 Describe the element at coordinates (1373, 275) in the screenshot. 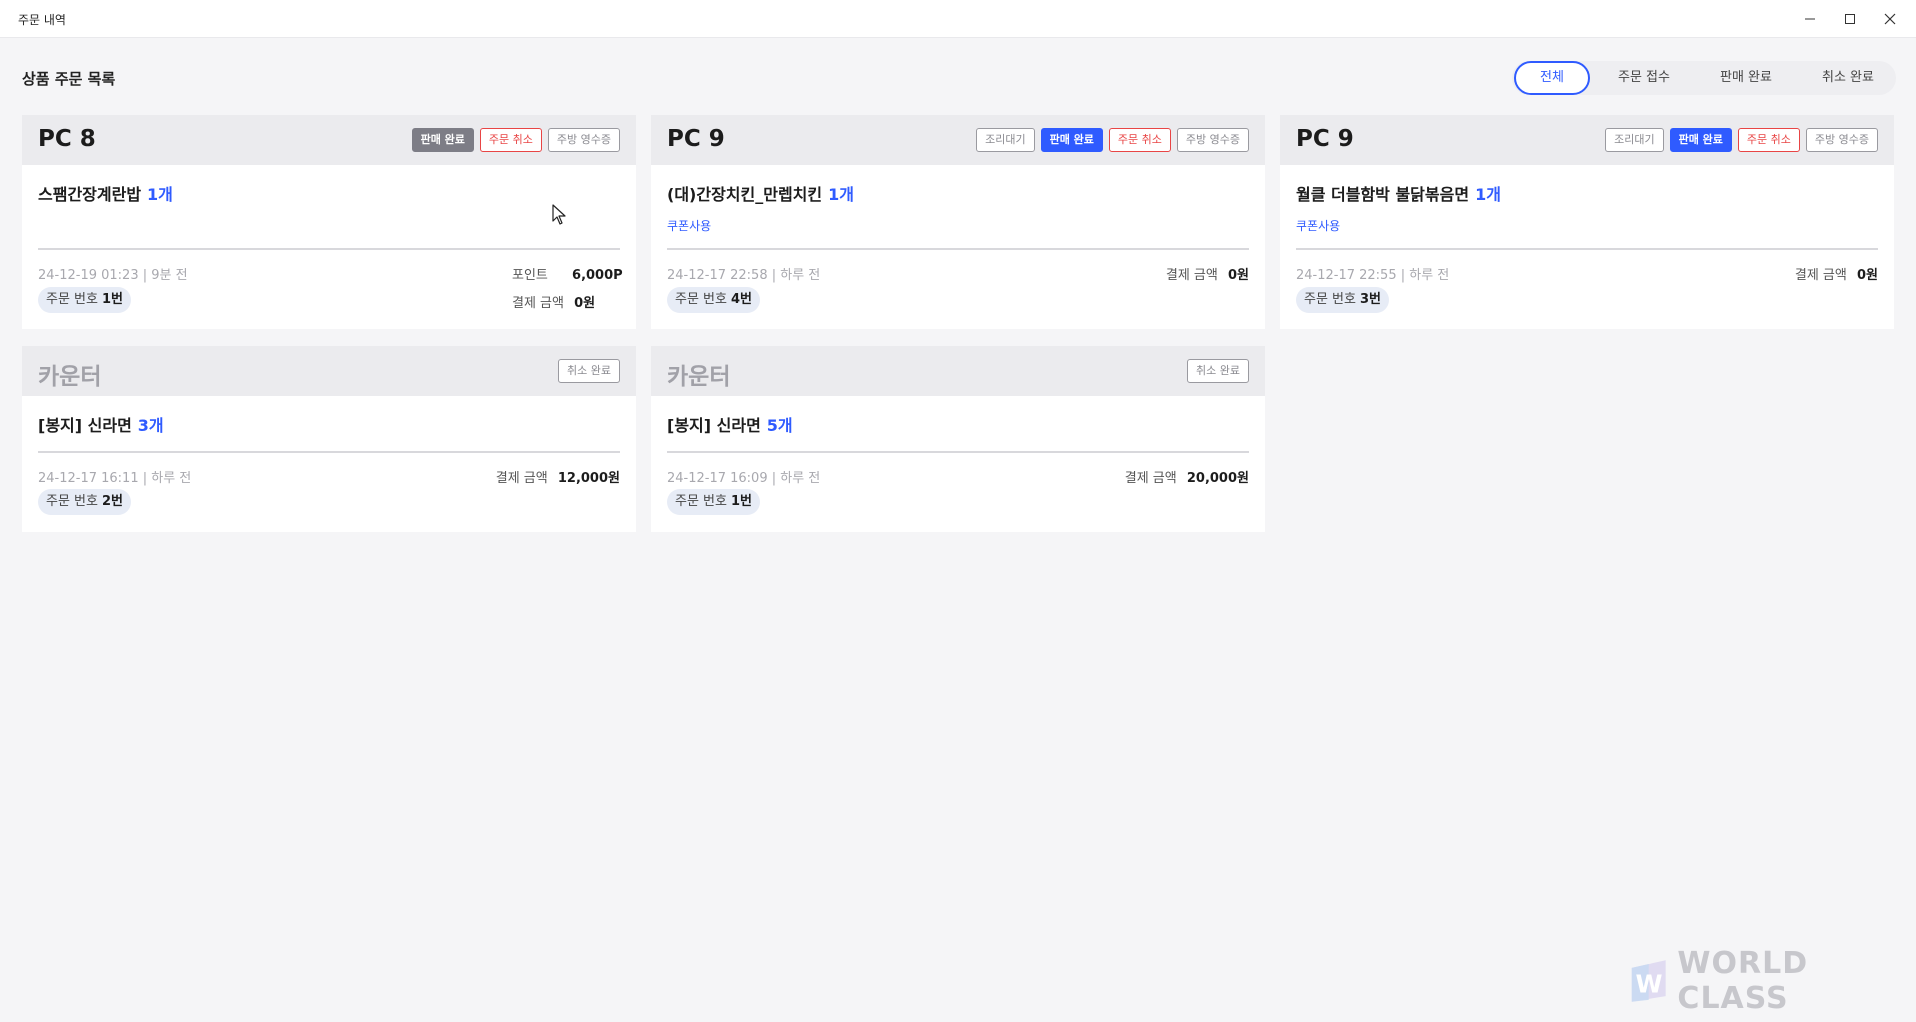

I see `order-time: 24-12-17 22:55 | 하루 전` at that location.